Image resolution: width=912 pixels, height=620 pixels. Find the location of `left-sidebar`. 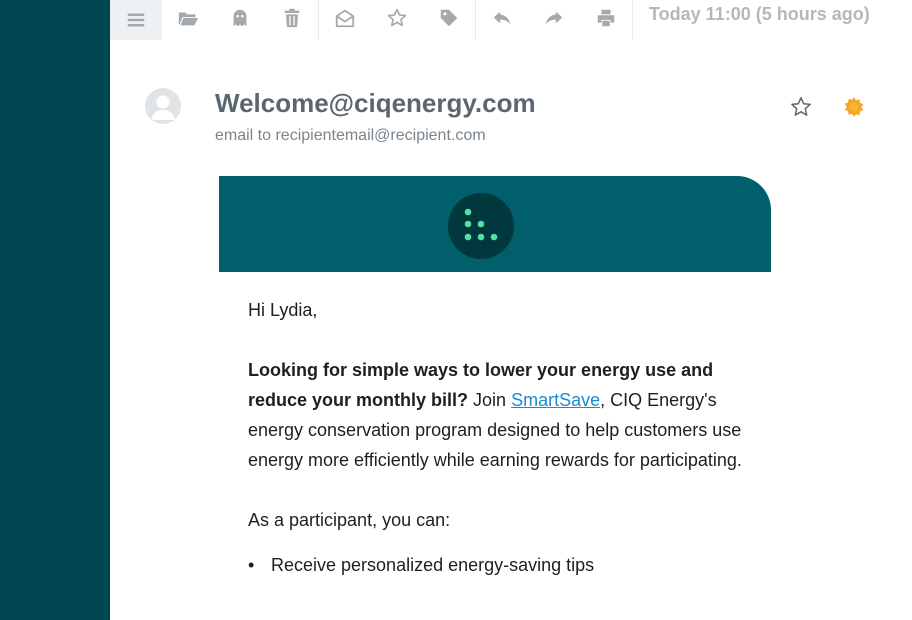

left-sidebar is located at coordinates (55, 310).